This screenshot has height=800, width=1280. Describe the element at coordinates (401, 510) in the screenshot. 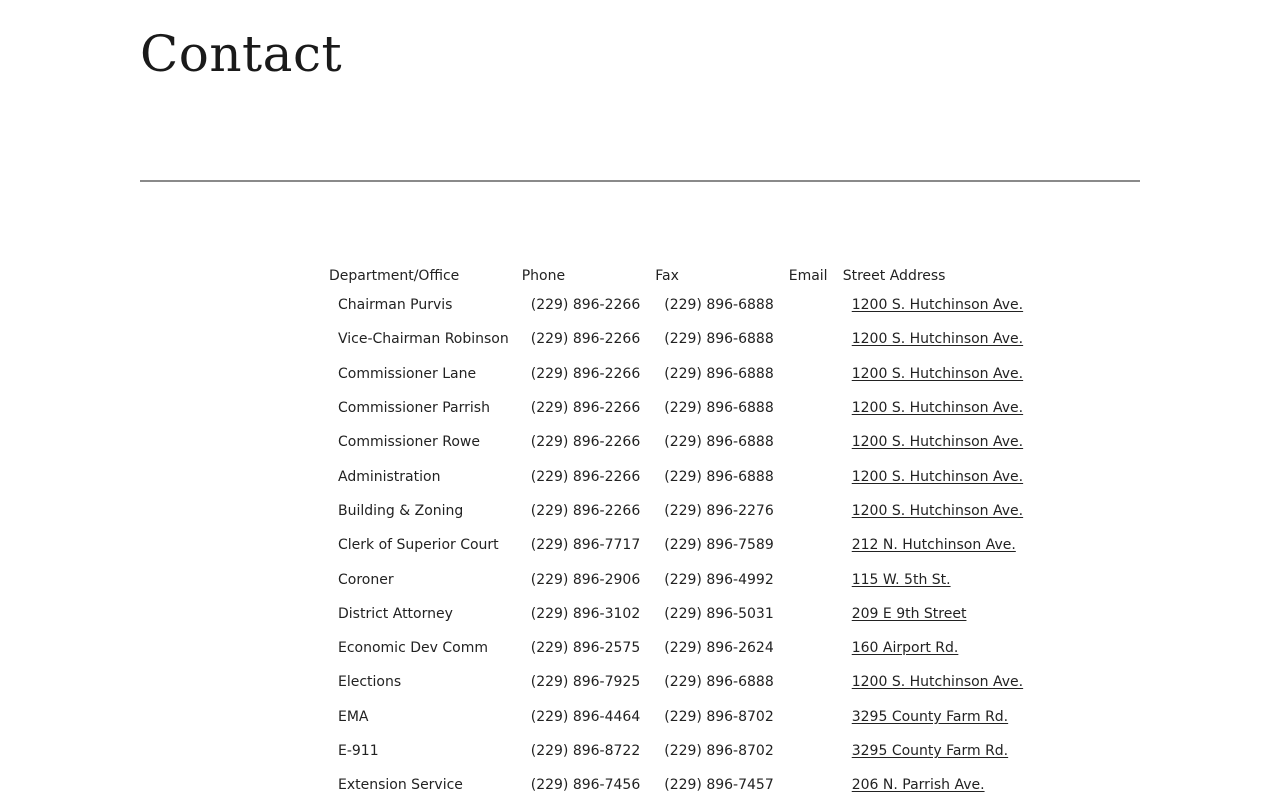

I see `department-name: Building & Zoning` at that location.